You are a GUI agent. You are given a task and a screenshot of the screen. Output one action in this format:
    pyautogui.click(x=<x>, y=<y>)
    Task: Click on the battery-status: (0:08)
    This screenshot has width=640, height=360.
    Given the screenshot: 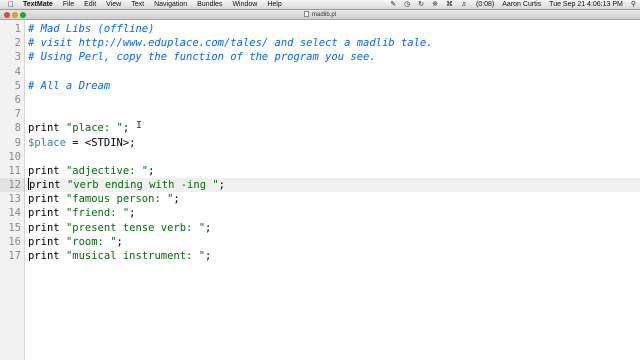 What is the action you would take?
    pyautogui.click(x=485, y=5)
    